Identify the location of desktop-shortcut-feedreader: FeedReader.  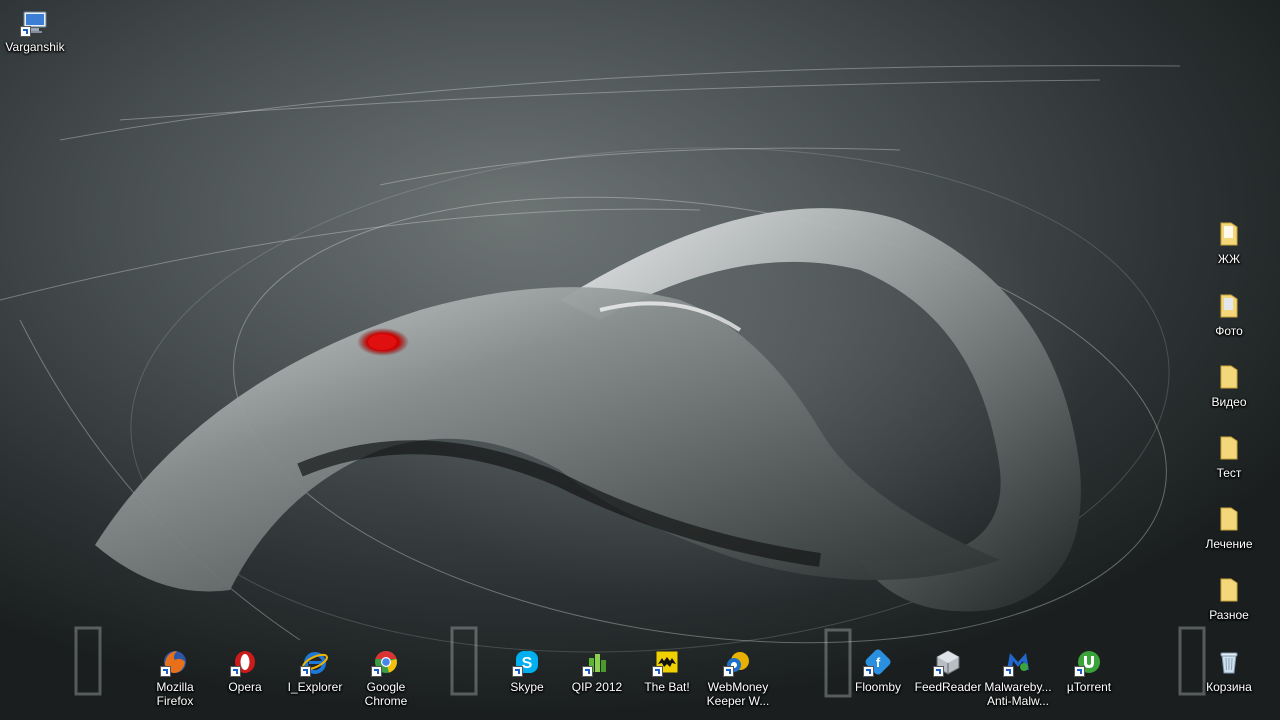
(948, 670).